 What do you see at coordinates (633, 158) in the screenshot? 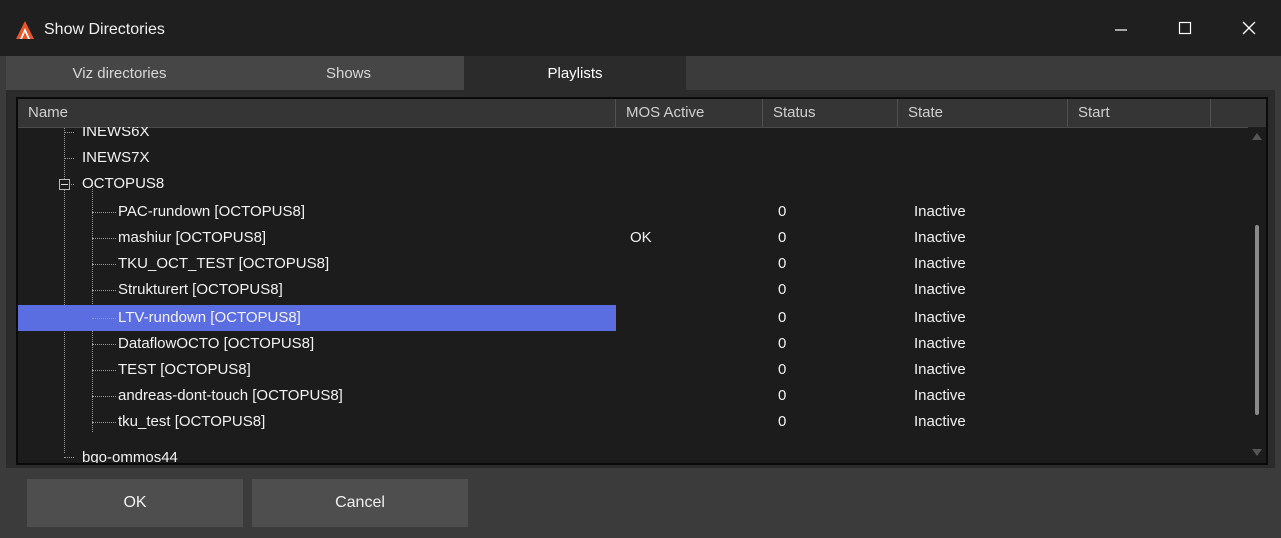
I see `tree-row: INEWS7X` at bounding box center [633, 158].